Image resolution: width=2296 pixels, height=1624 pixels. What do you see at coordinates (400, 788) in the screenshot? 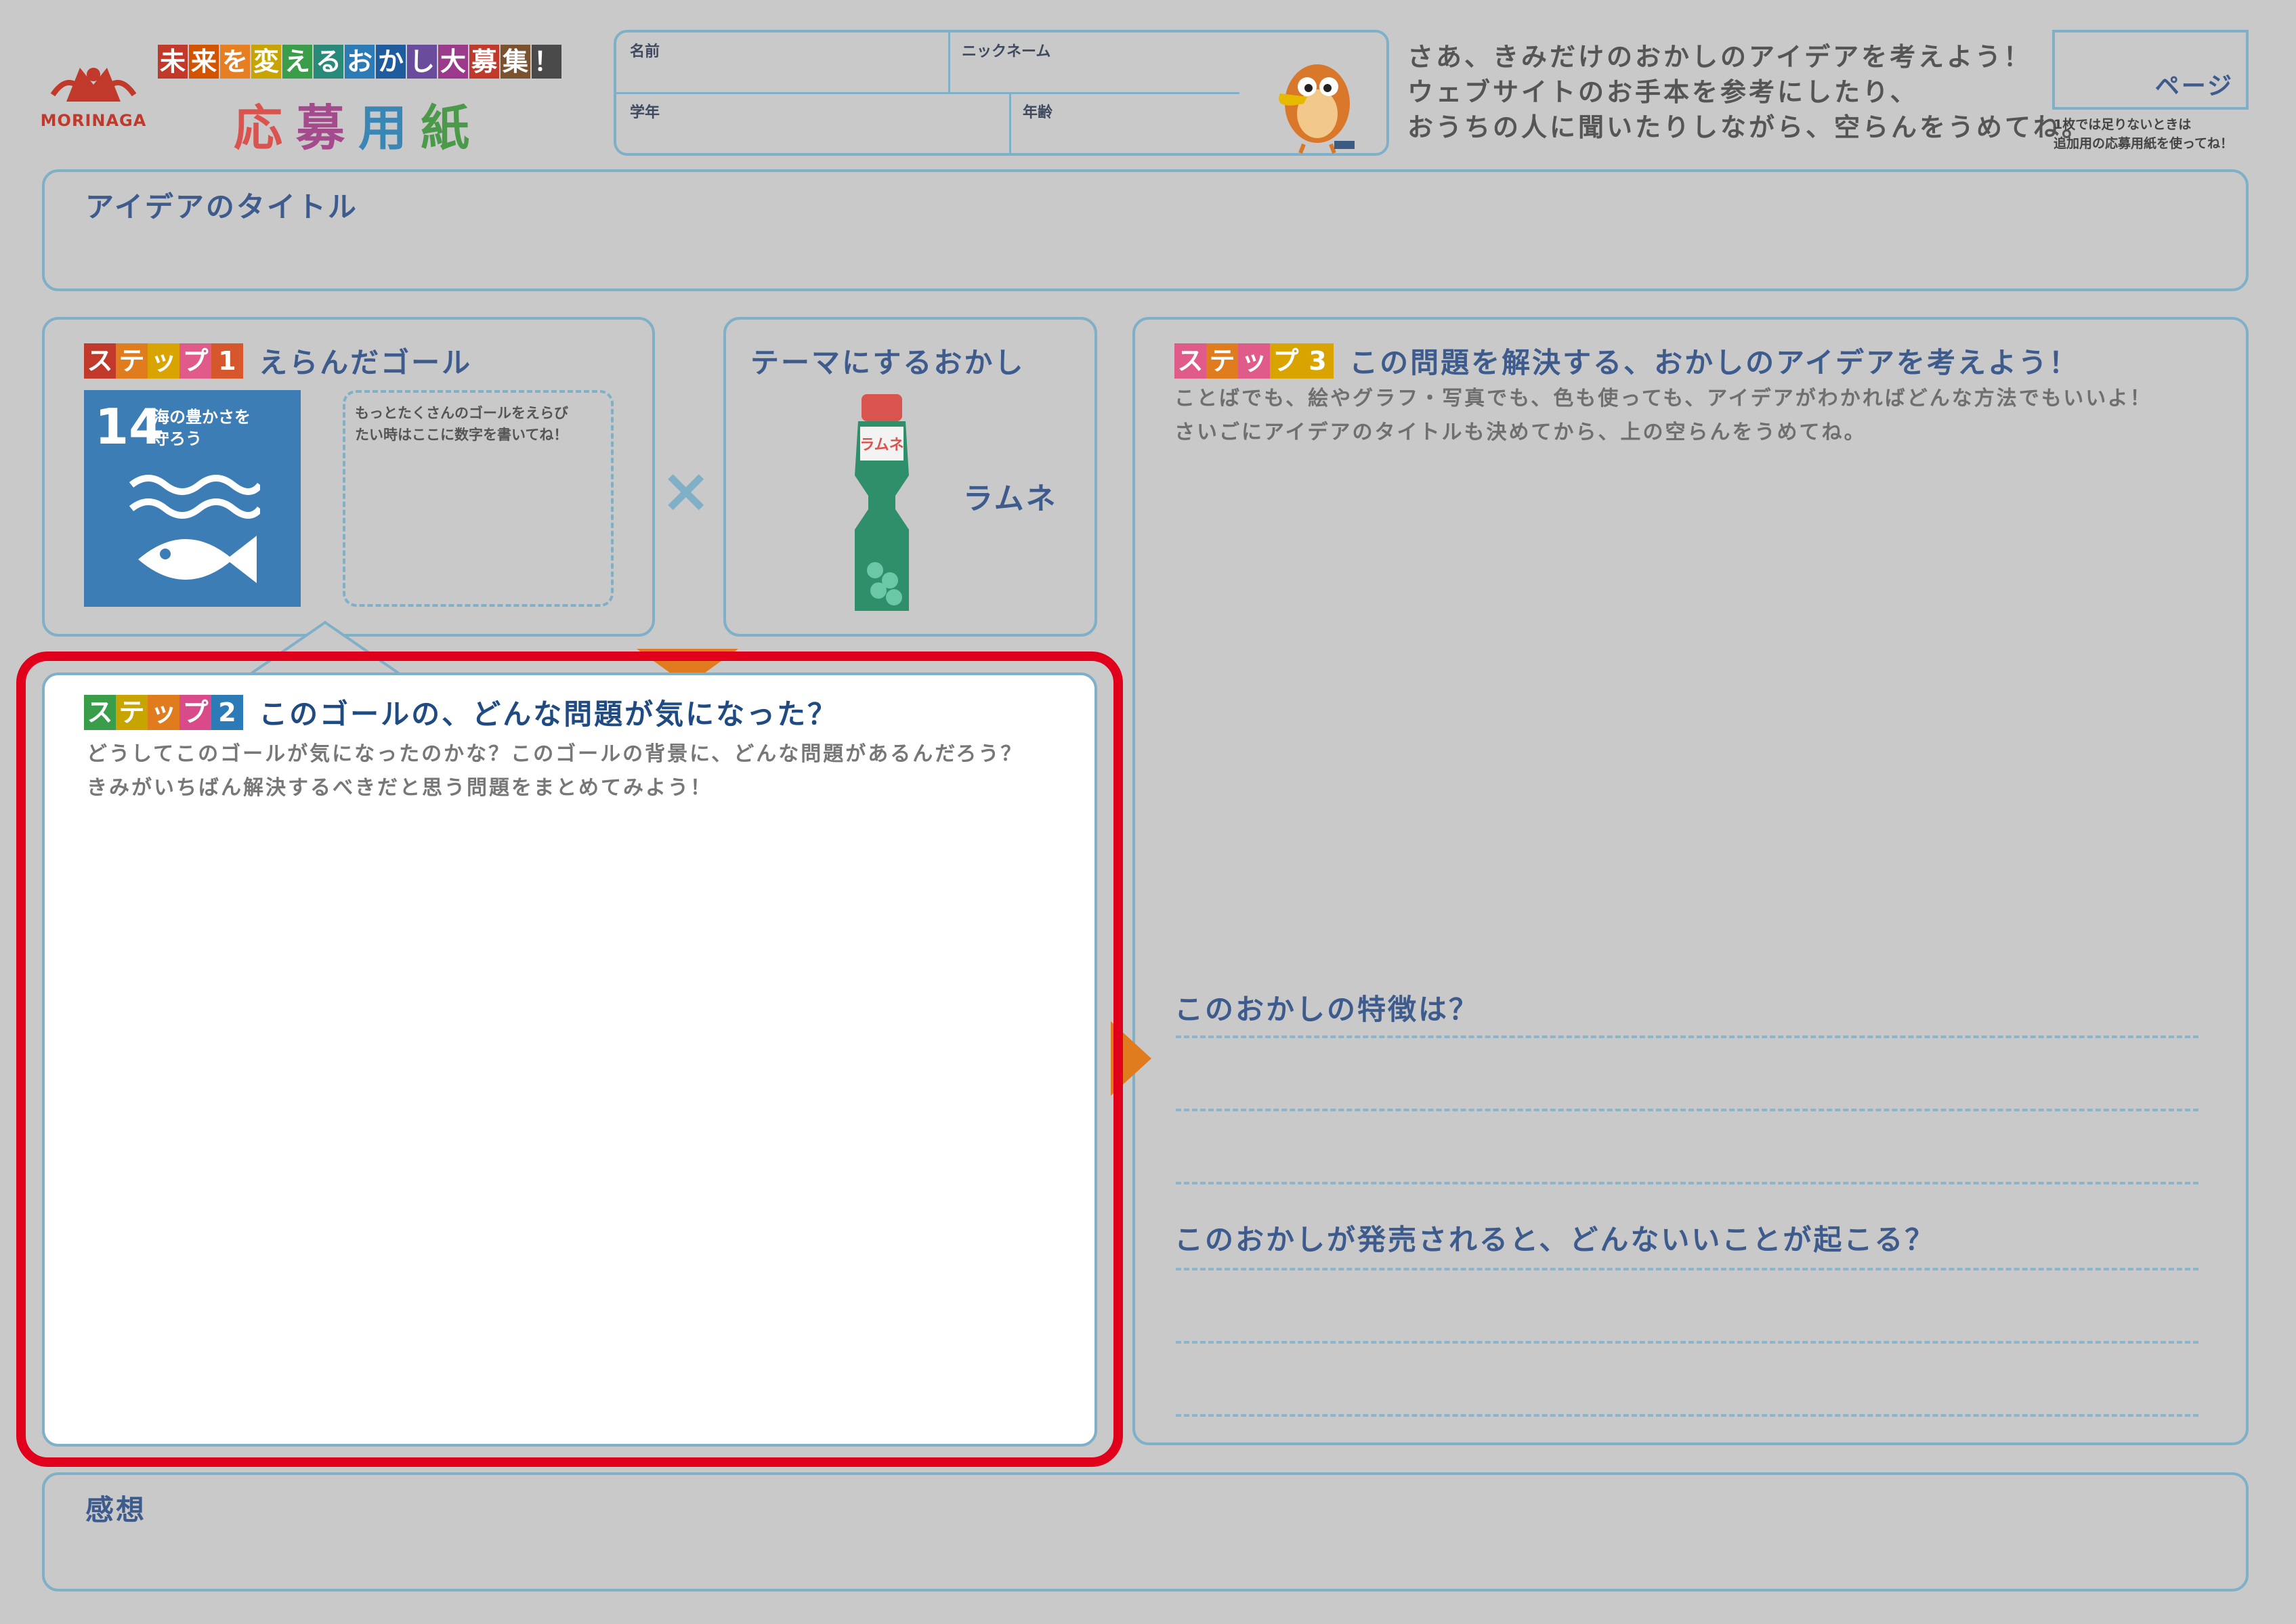
I see `step2-desc-line-2: きみがいちばん解決するべきだと思う問題をまとめてみよう！` at bounding box center [400, 788].